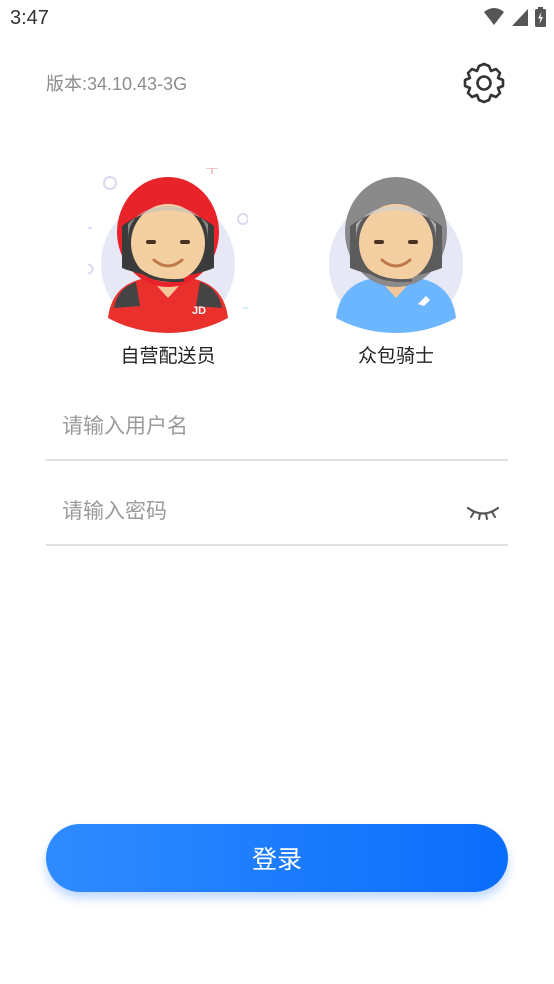 The height and width of the screenshot is (984, 554). Describe the element at coordinates (494, 16) in the screenshot. I see `wifi-icon` at that location.